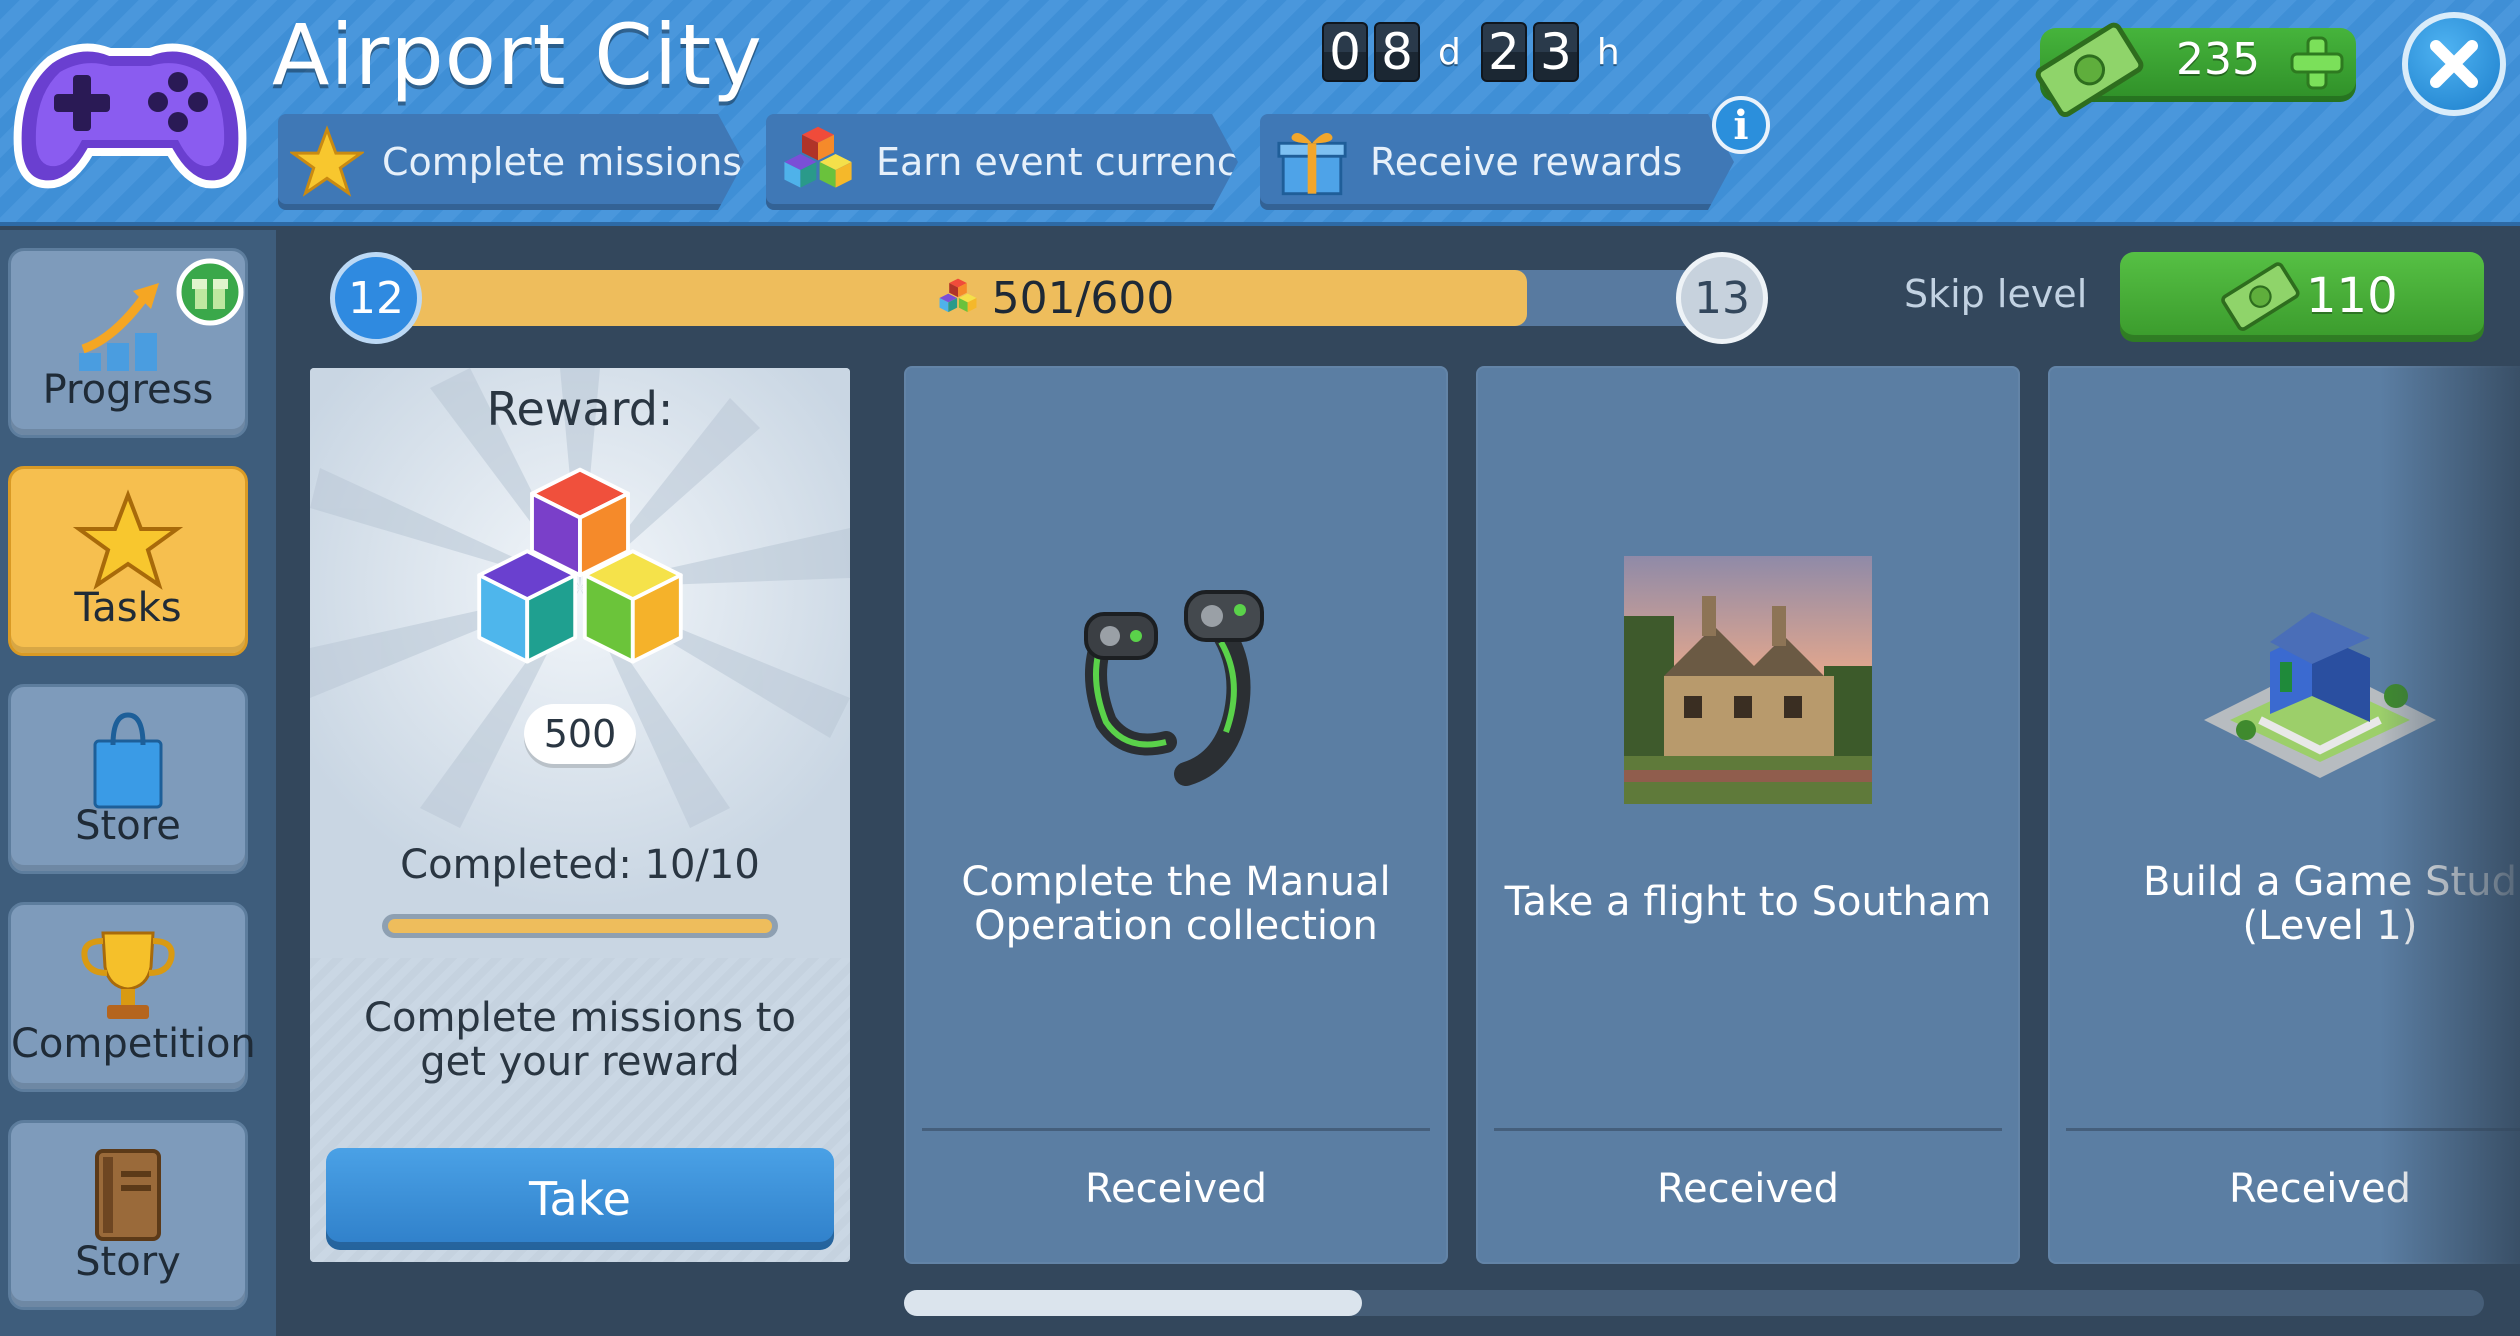 Image resolution: width=2520 pixels, height=1336 pixels. What do you see at coordinates (580, 1040) in the screenshot?
I see `reward-description: Complete missions to get your reward` at bounding box center [580, 1040].